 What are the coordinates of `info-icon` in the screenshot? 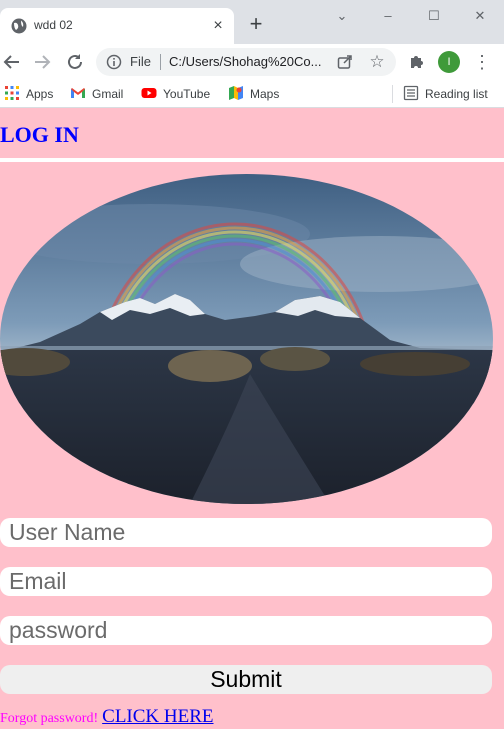 It's located at (114, 62).